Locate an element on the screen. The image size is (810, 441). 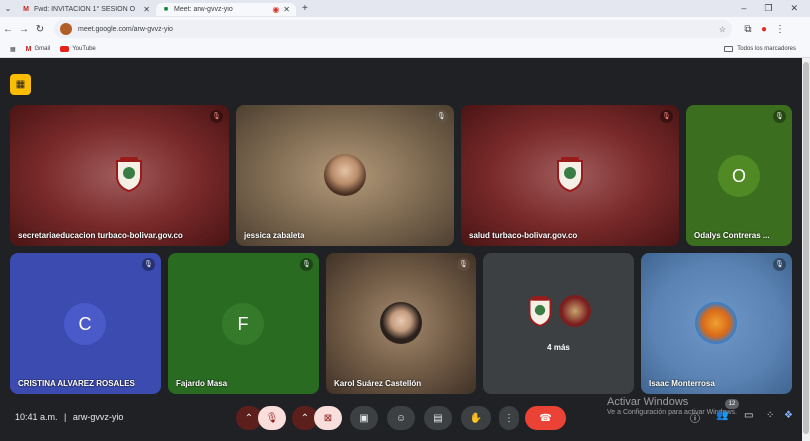
participant-initial-avatar: O is located at coordinates (739, 176).